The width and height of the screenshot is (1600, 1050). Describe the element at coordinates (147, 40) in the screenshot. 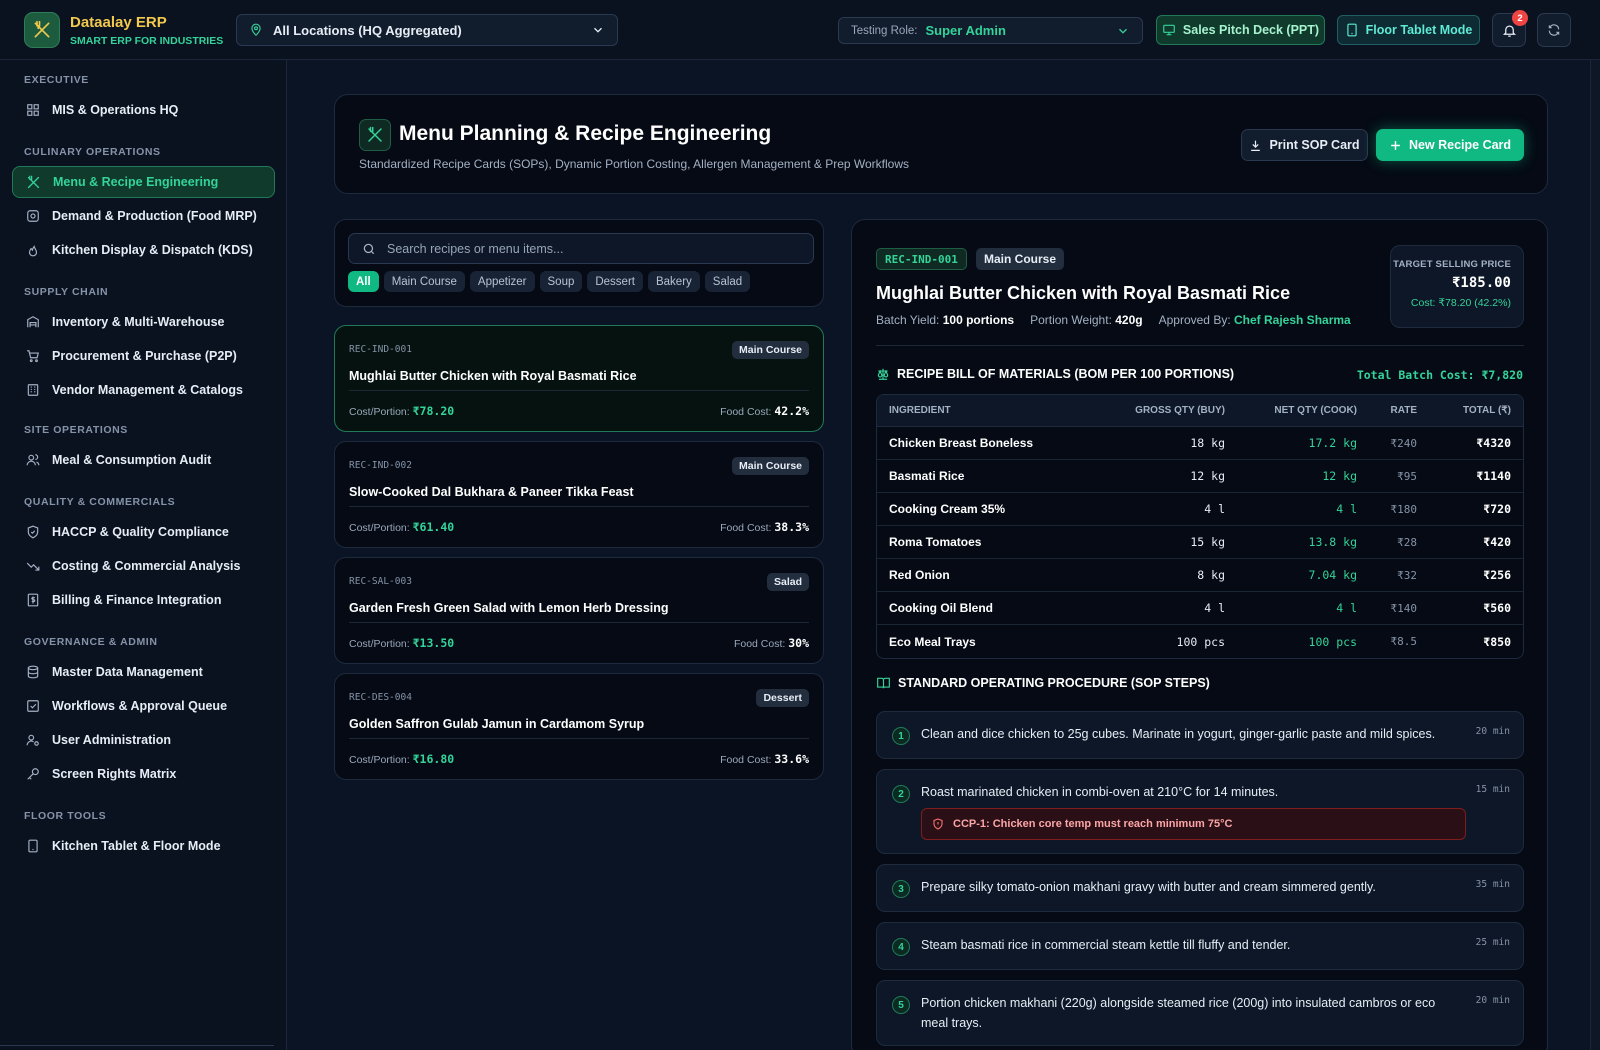

I see `app-tagline: SMART ERP FOR INDUSTRIES` at that location.